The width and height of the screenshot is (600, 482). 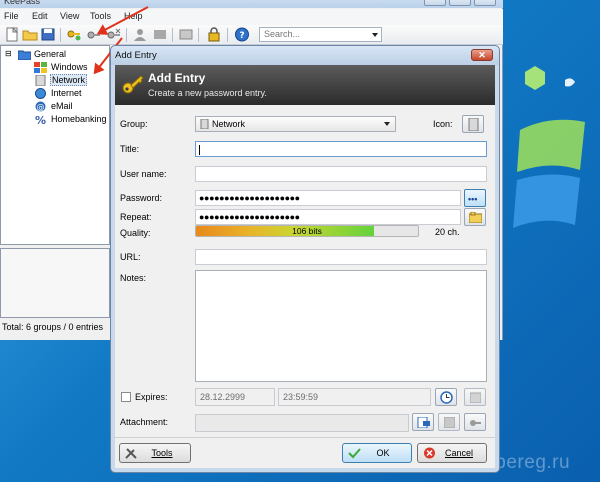 I want to click on menu-bar: File Edit View Tools Help, so click(x=251, y=17).